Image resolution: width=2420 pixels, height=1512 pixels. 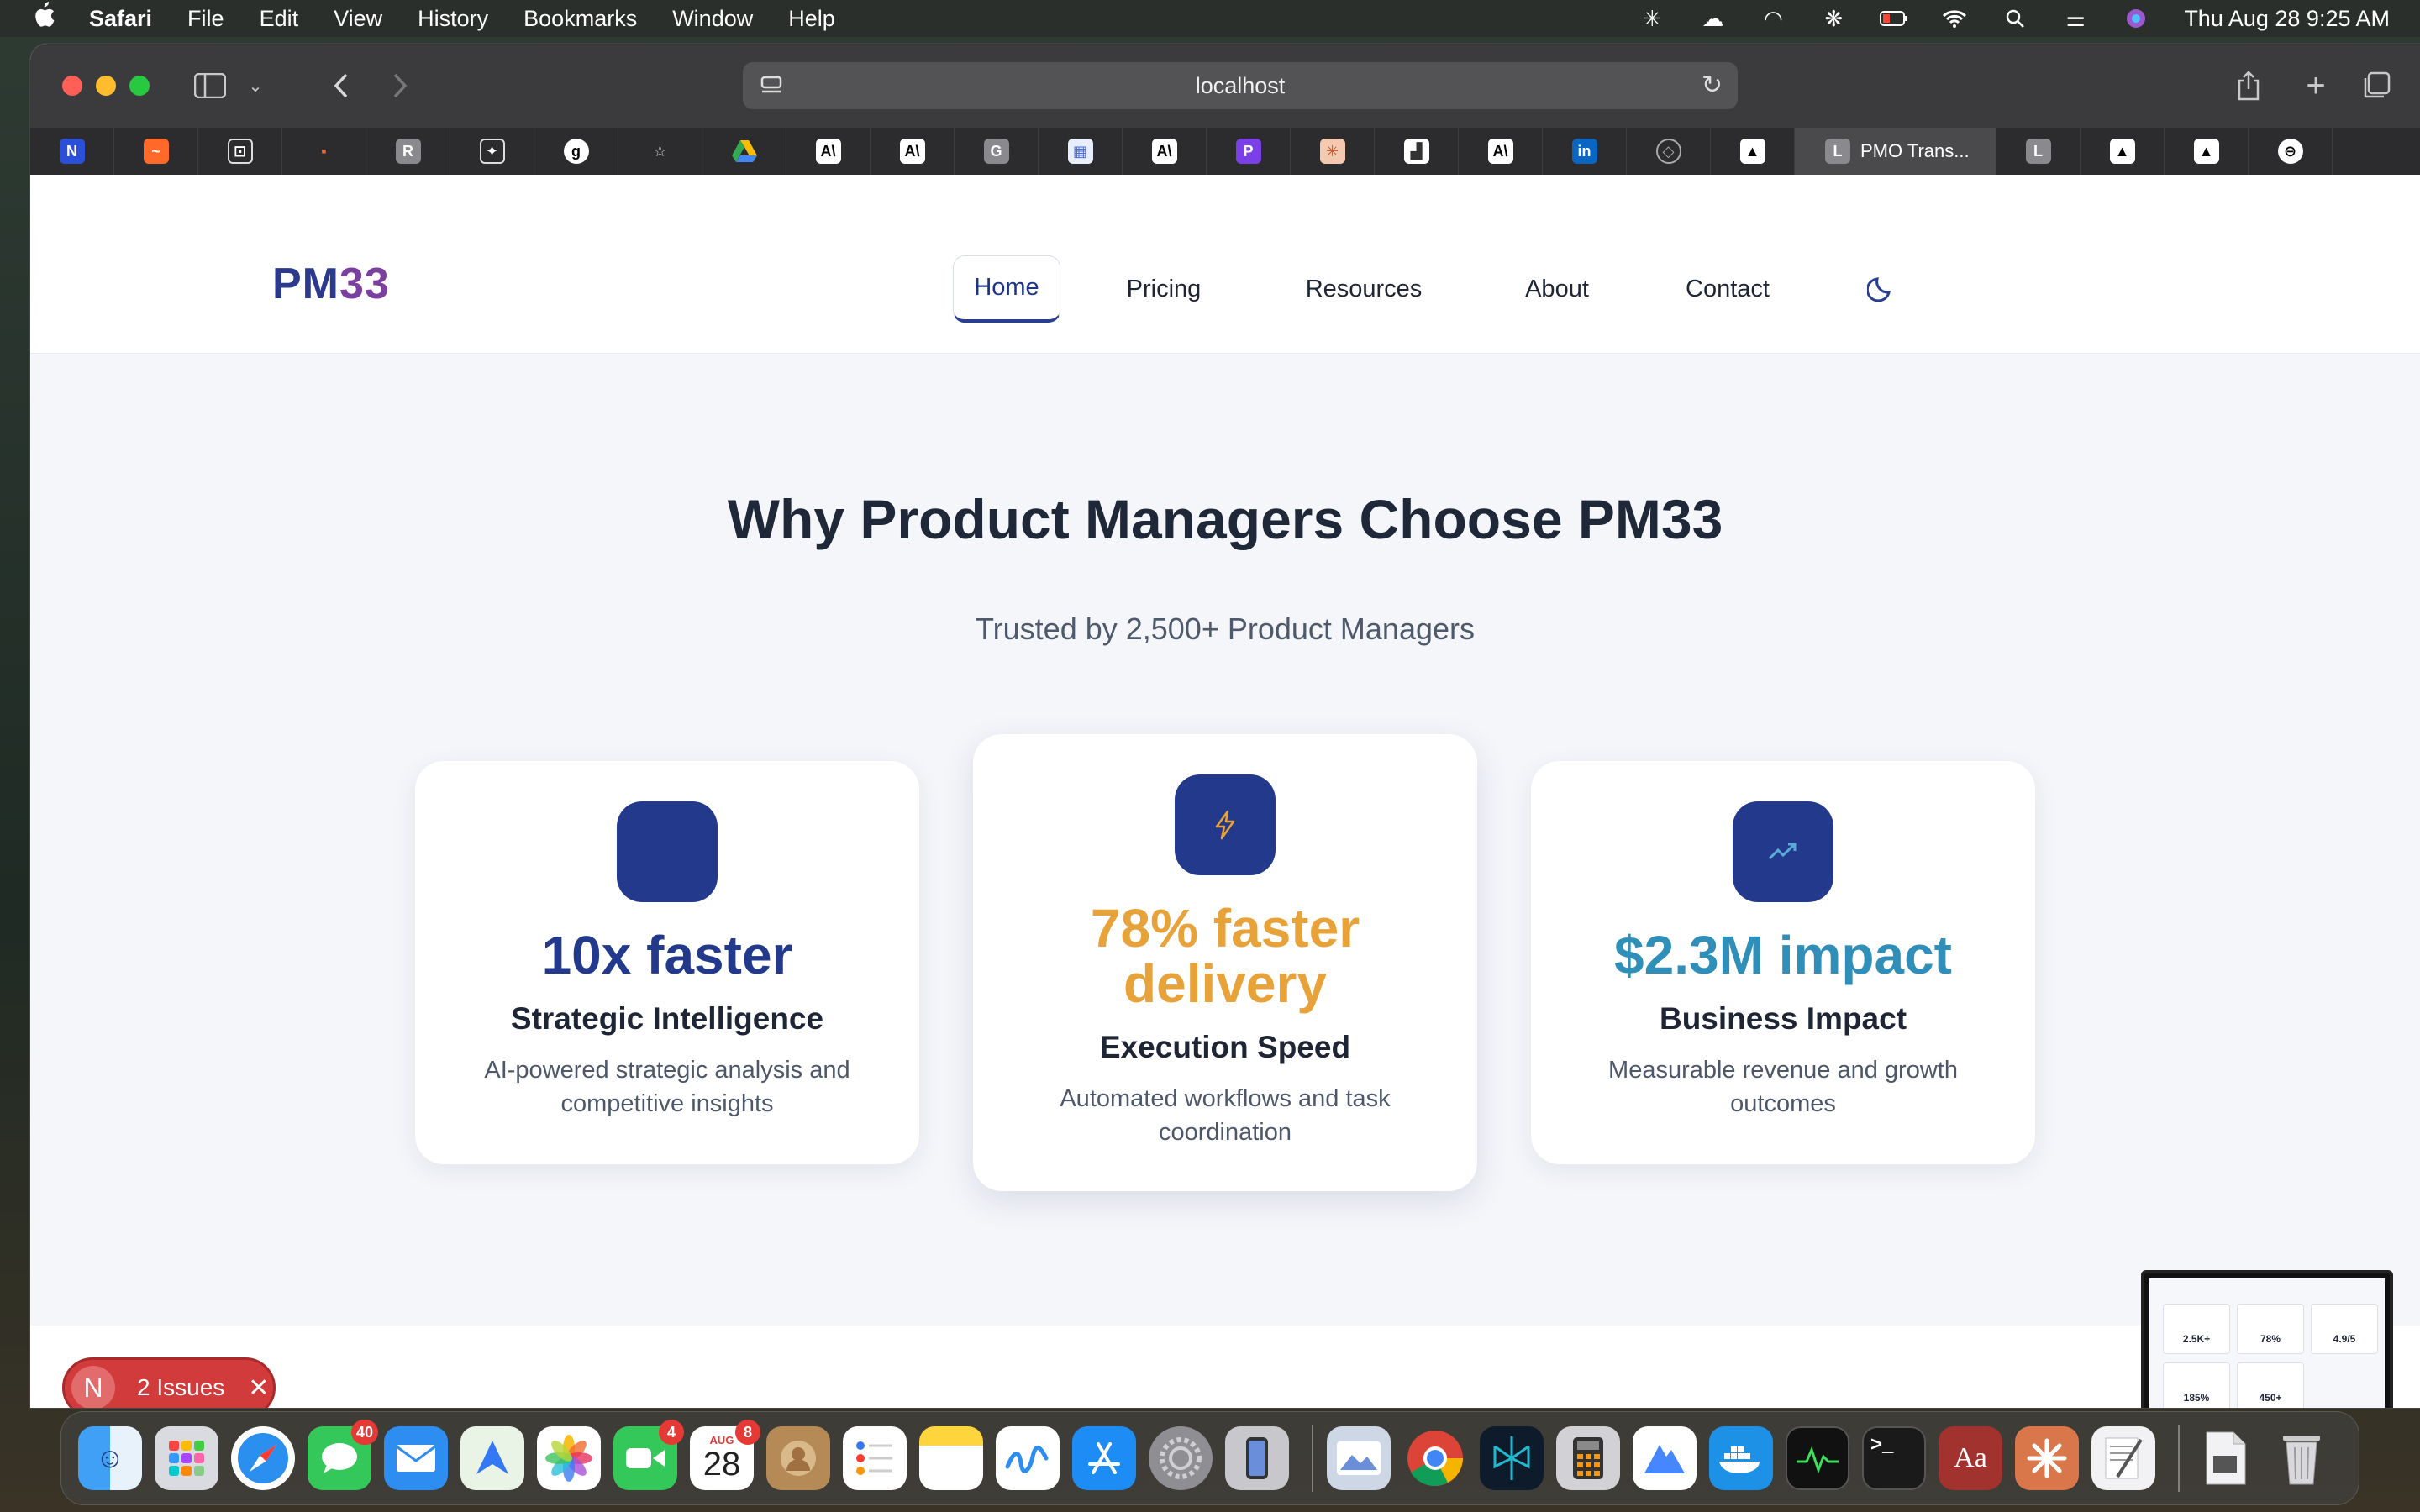 What do you see at coordinates (1894, 18) in the screenshot?
I see `battery-icon` at bounding box center [1894, 18].